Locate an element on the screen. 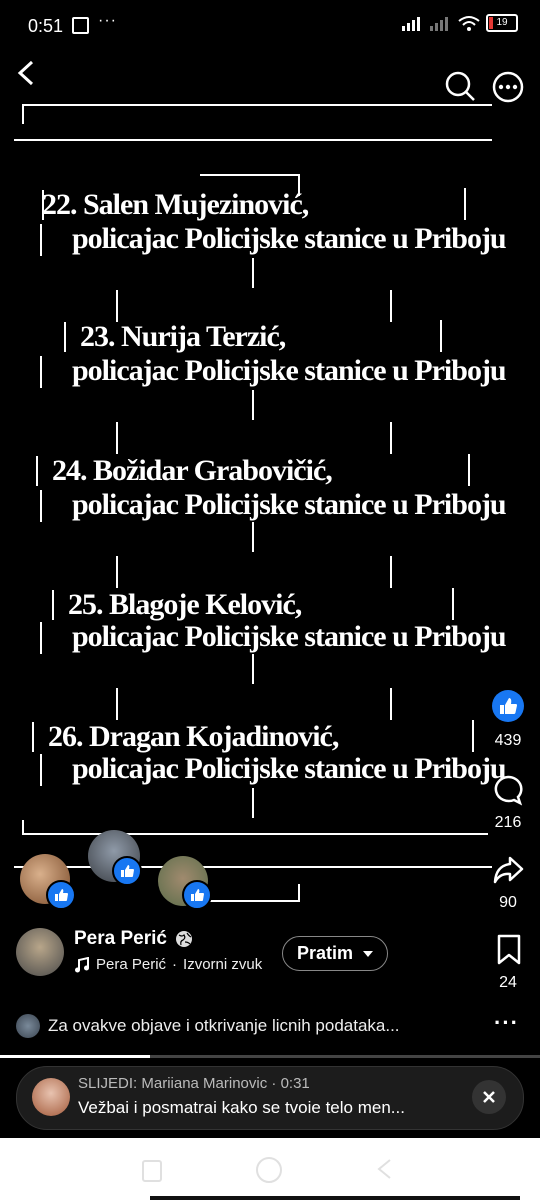 The width and height of the screenshot is (540, 1200). globe-icon is located at coordinates (183, 939).